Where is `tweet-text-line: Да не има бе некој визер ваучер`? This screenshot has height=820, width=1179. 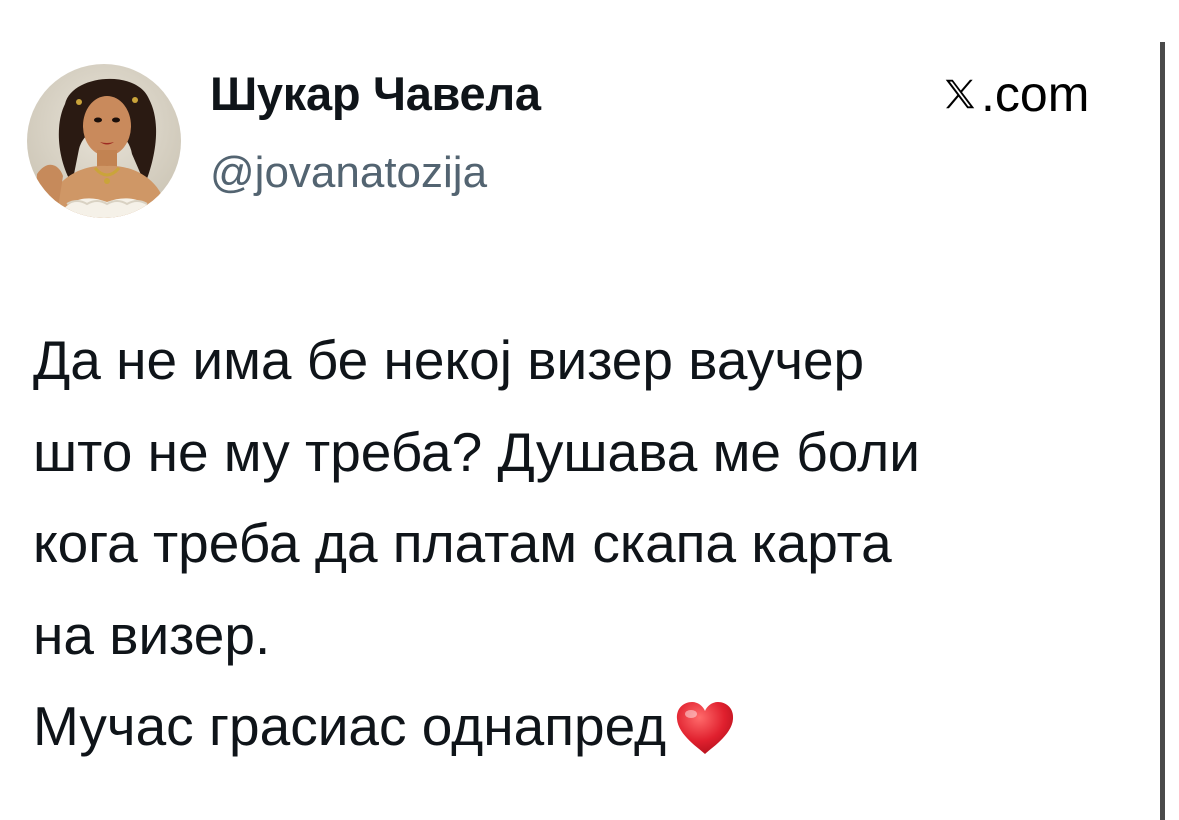
tweet-text-line: Да не има бе некој визер ваучер is located at coordinates (449, 360).